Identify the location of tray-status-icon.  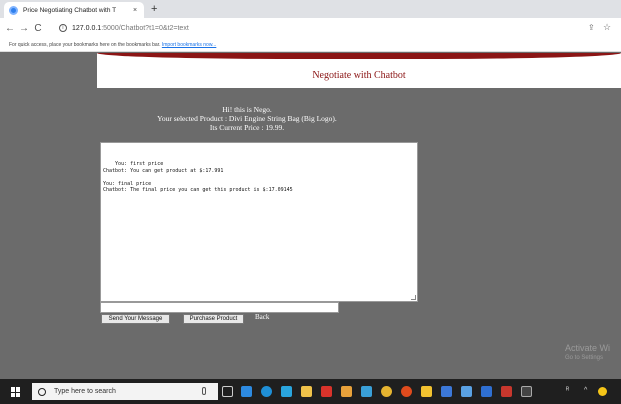
(602, 391).